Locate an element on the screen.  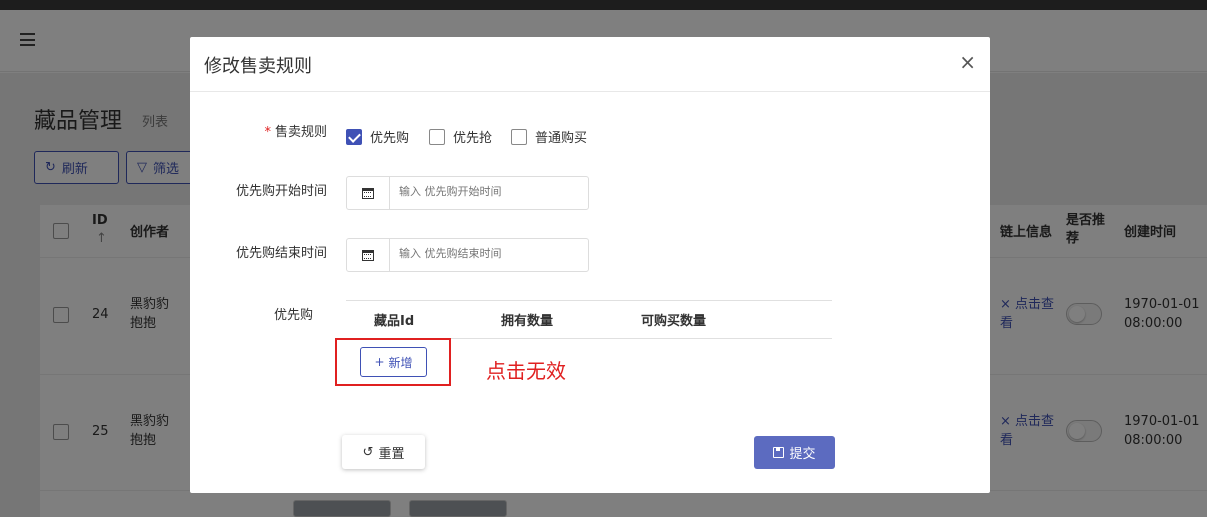
priority-grab-label: 优先抢 is located at coordinates (472, 136).